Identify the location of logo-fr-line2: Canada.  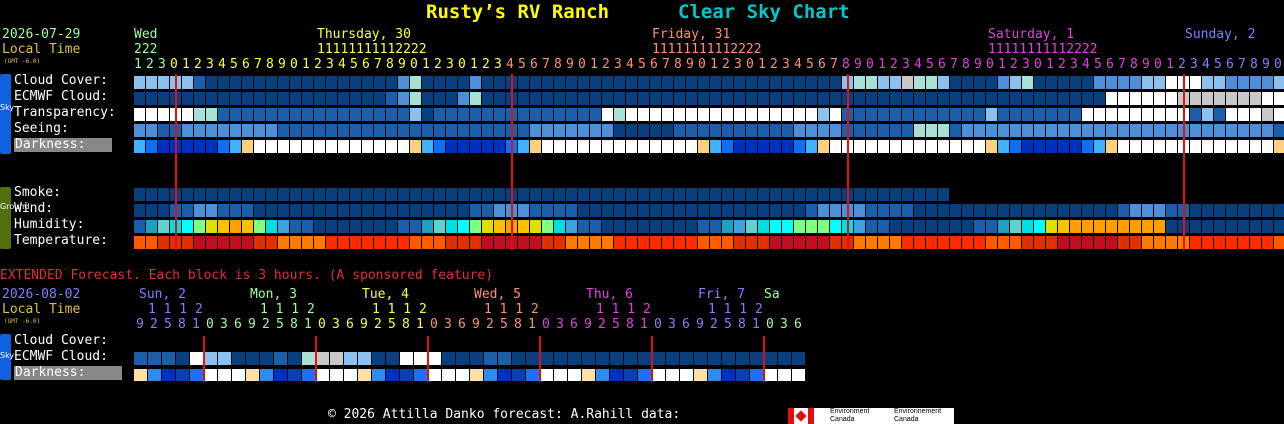
(906, 419).